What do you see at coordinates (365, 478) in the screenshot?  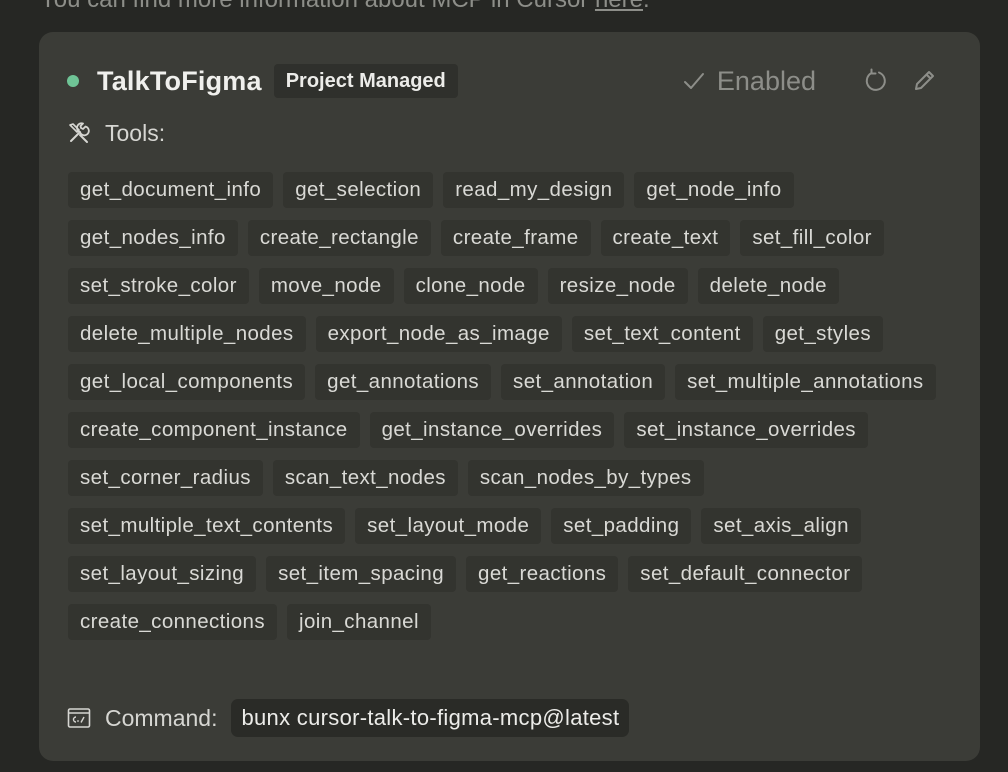 I see `tool-chip: scan_text_nodes` at bounding box center [365, 478].